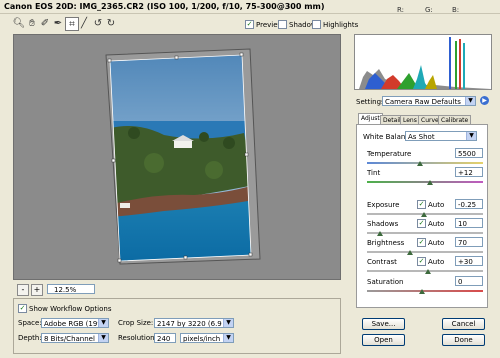  Describe the element at coordinates (469, 204) in the screenshot. I see `exposure-input: -0.25` at that location.